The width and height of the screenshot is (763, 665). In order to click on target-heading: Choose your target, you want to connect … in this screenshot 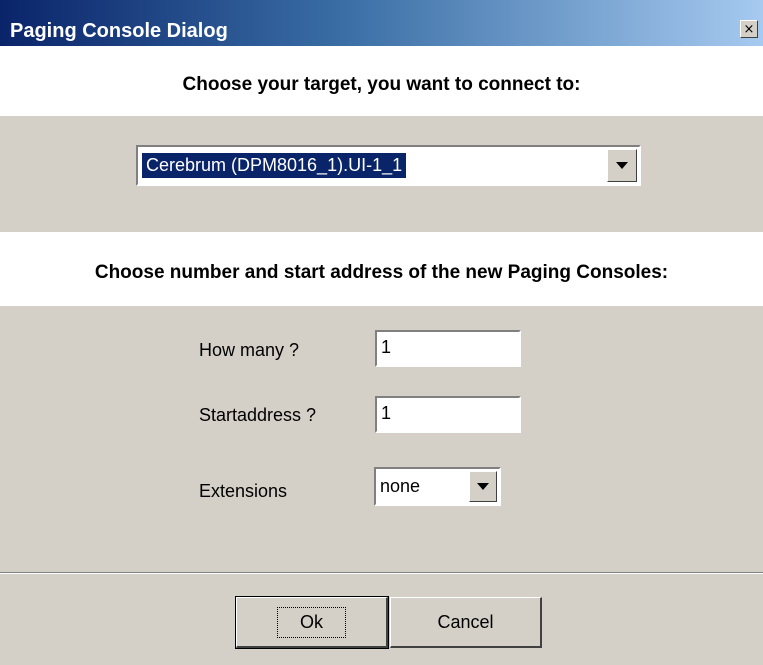, I will do `click(381, 84)`.